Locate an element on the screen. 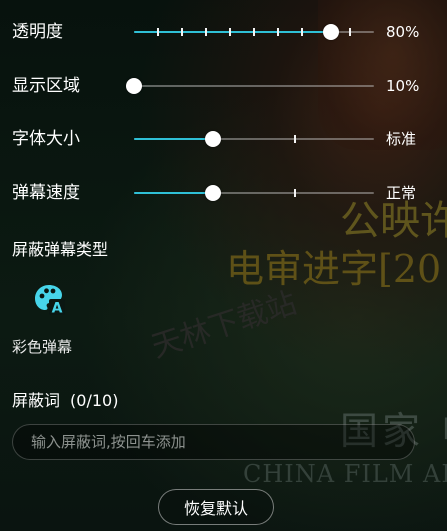 This screenshot has width=447, height=531. opacity-value: 80% is located at coordinates (403, 32).